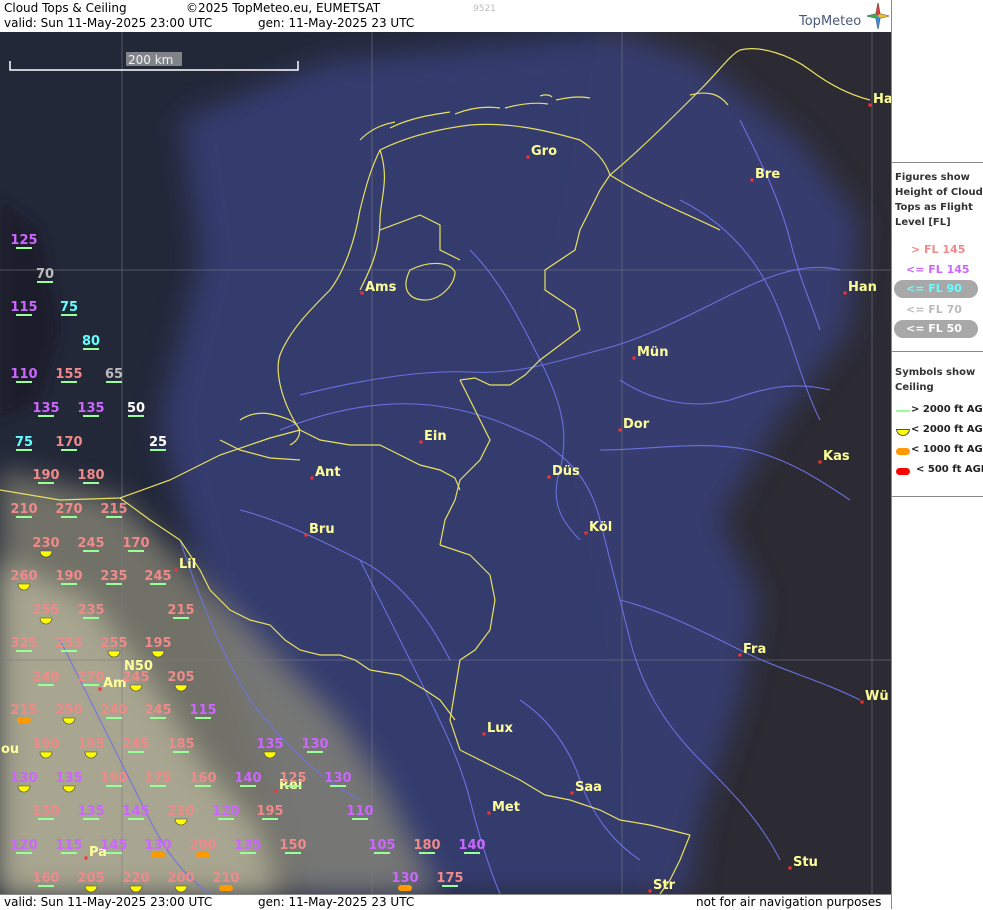  What do you see at coordinates (498, 728) in the screenshot?
I see `city-lux: Lux` at bounding box center [498, 728].